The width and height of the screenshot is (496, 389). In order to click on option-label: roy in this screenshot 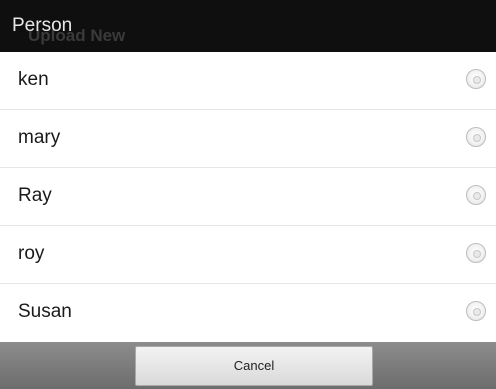, I will do `click(31, 253)`.